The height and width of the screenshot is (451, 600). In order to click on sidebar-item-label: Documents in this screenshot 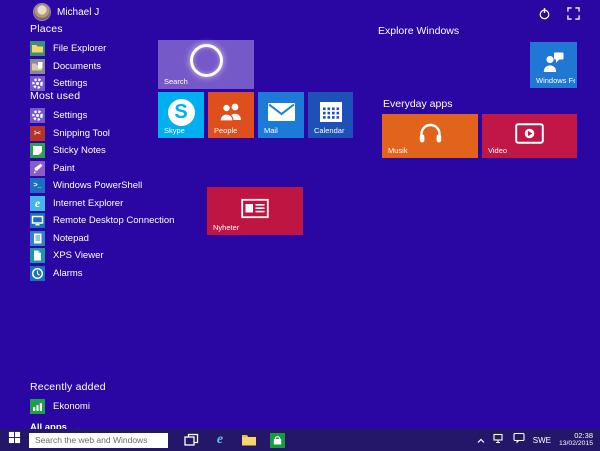, I will do `click(77, 66)`.